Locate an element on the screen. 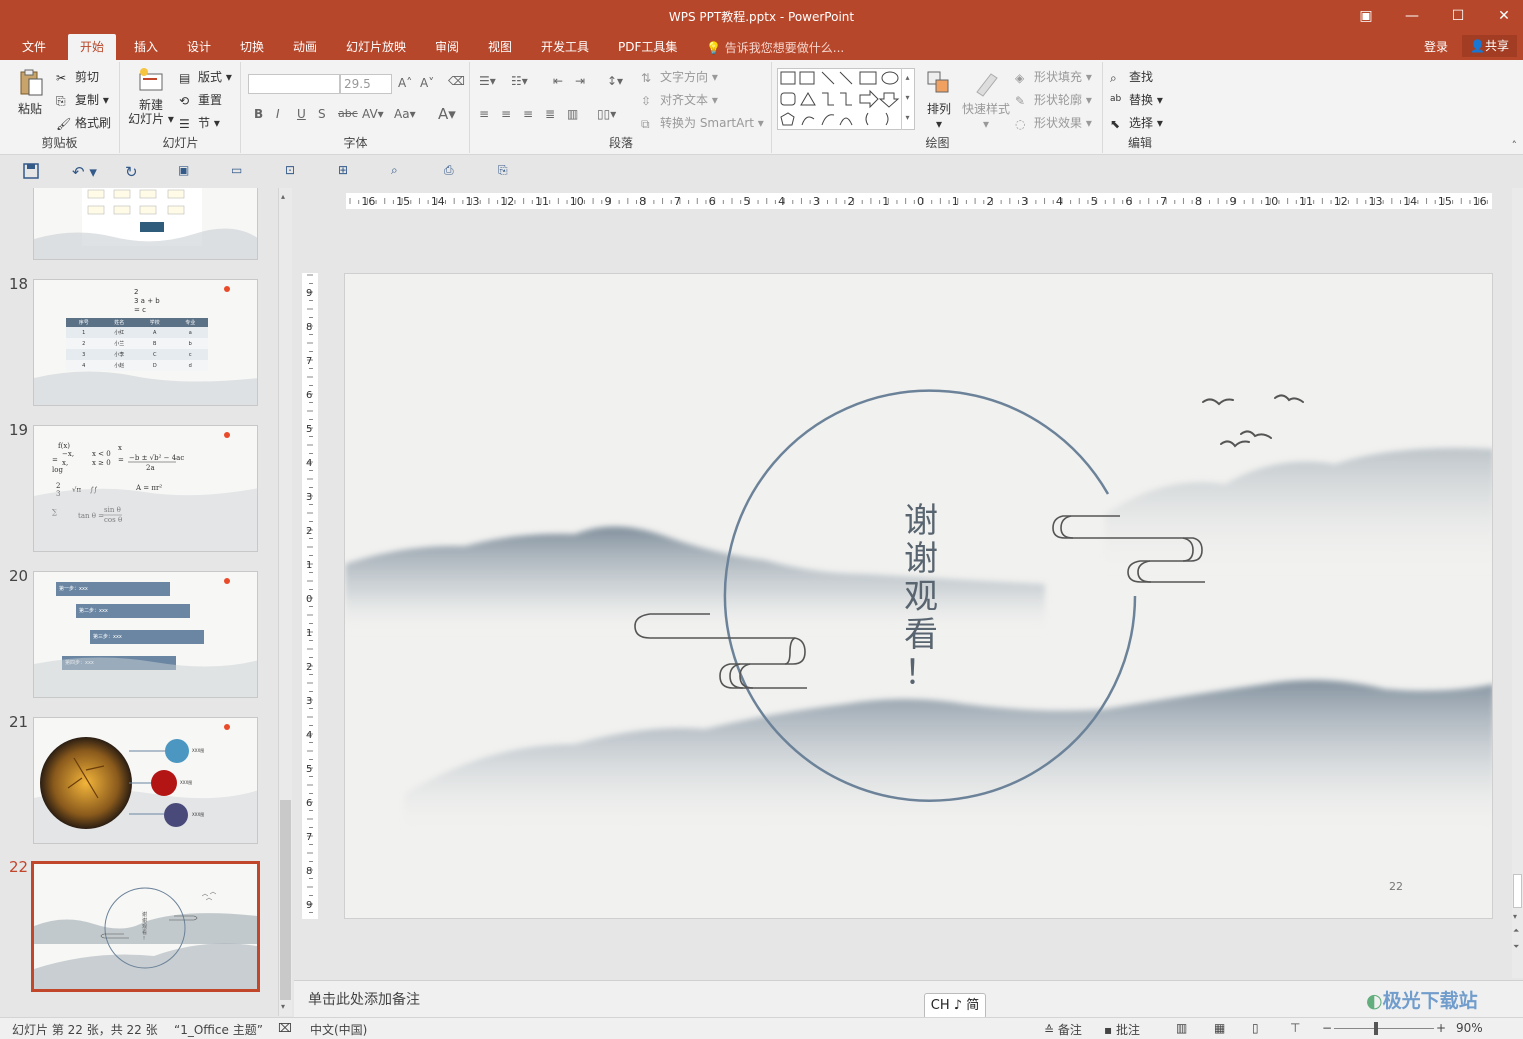 This screenshot has width=1523, height=1039. shape-fill-button: ◈ 形状填充 ▾ is located at coordinates (1053, 76).